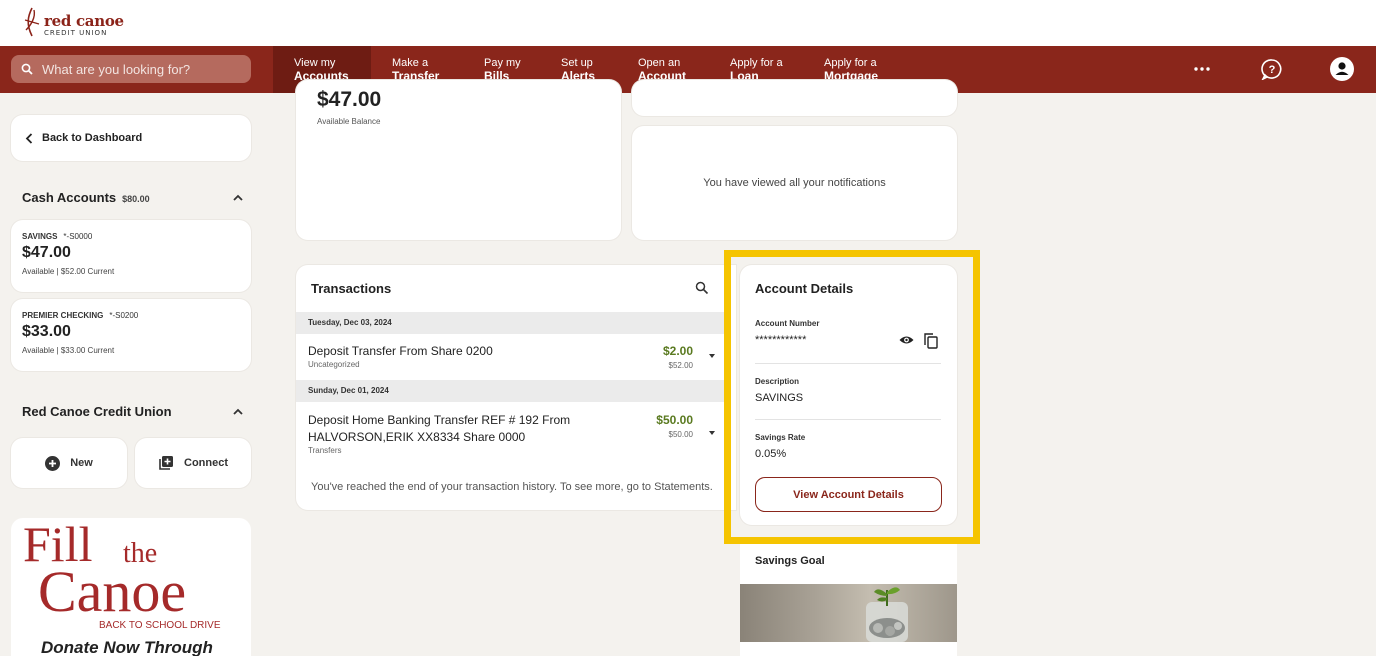  Describe the element at coordinates (780, 437) in the screenshot. I see `savings-rate-label: Savings Rate` at that location.